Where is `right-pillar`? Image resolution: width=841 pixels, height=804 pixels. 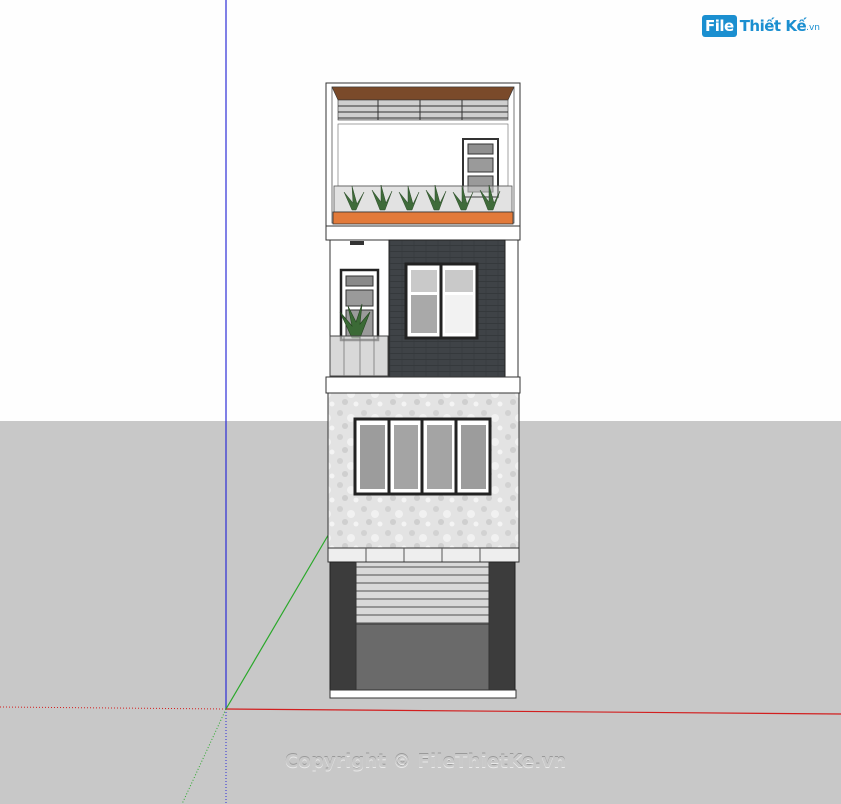
right-pillar is located at coordinates (502, 626).